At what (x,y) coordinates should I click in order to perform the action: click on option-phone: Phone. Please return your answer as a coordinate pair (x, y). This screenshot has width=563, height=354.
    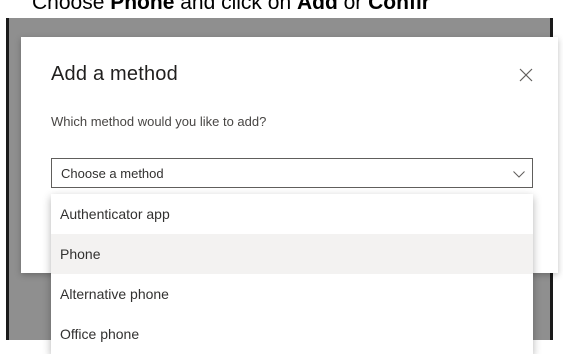
    Looking at the image, I should click on (292, 254).